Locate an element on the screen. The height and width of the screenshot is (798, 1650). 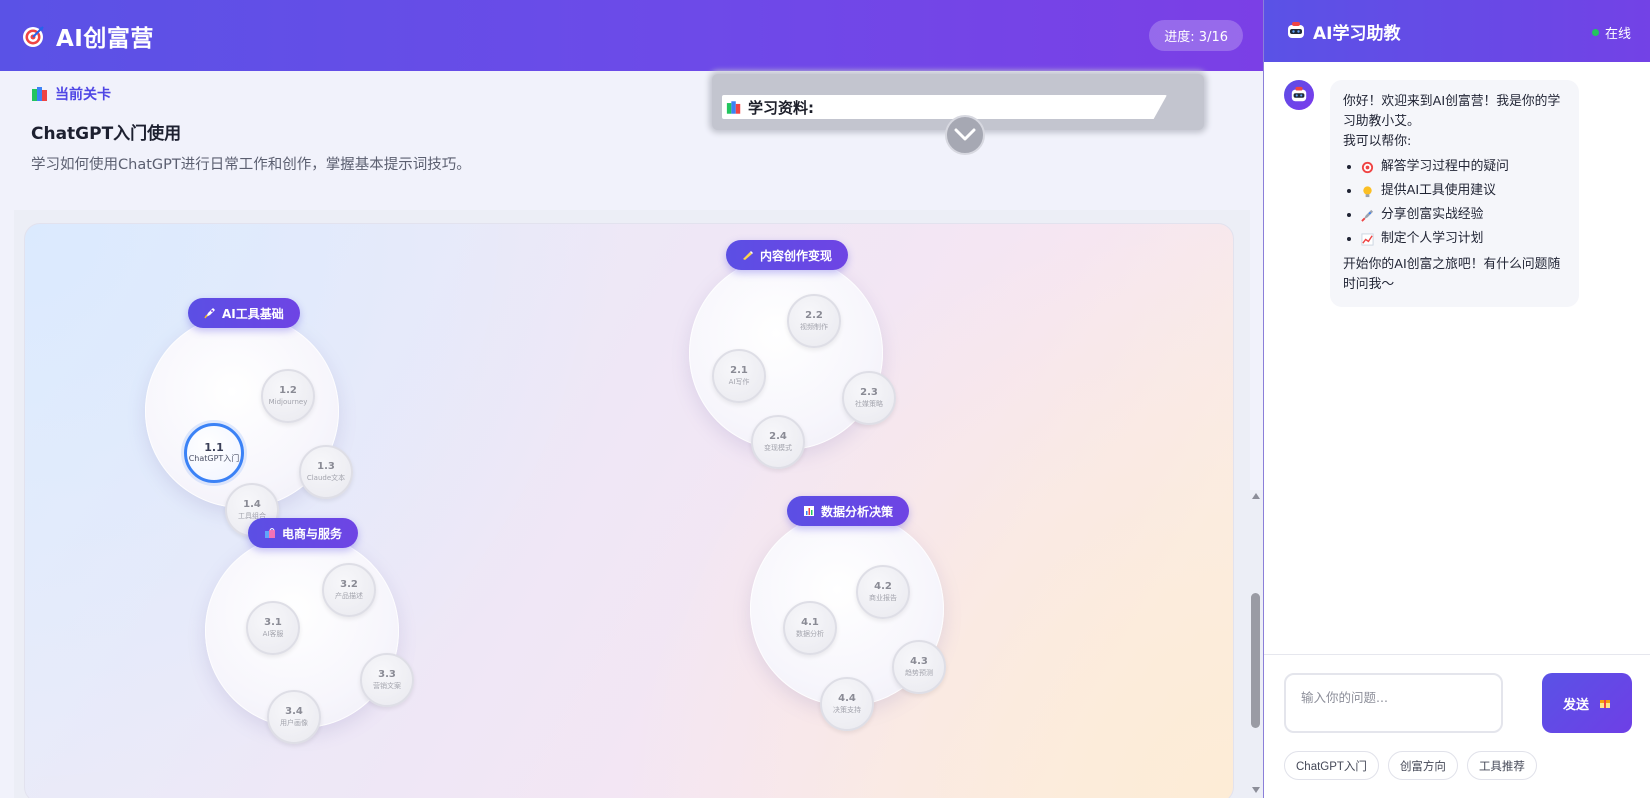
shopping-bags-icon is located at coordinates (270, 533).